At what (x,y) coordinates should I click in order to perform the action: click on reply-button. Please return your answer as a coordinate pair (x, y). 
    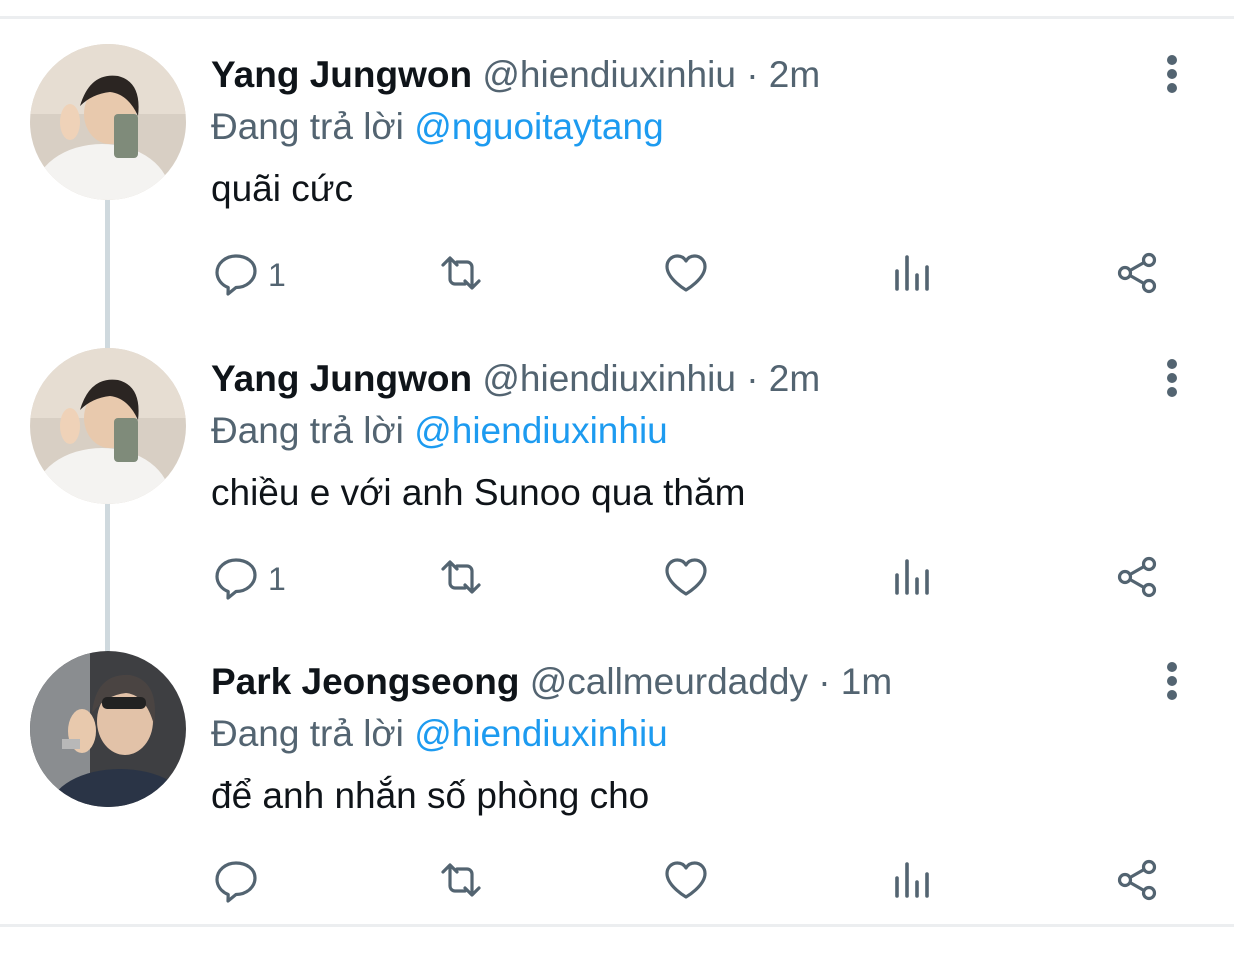
    Looking at the image, I should click on (240, 882).